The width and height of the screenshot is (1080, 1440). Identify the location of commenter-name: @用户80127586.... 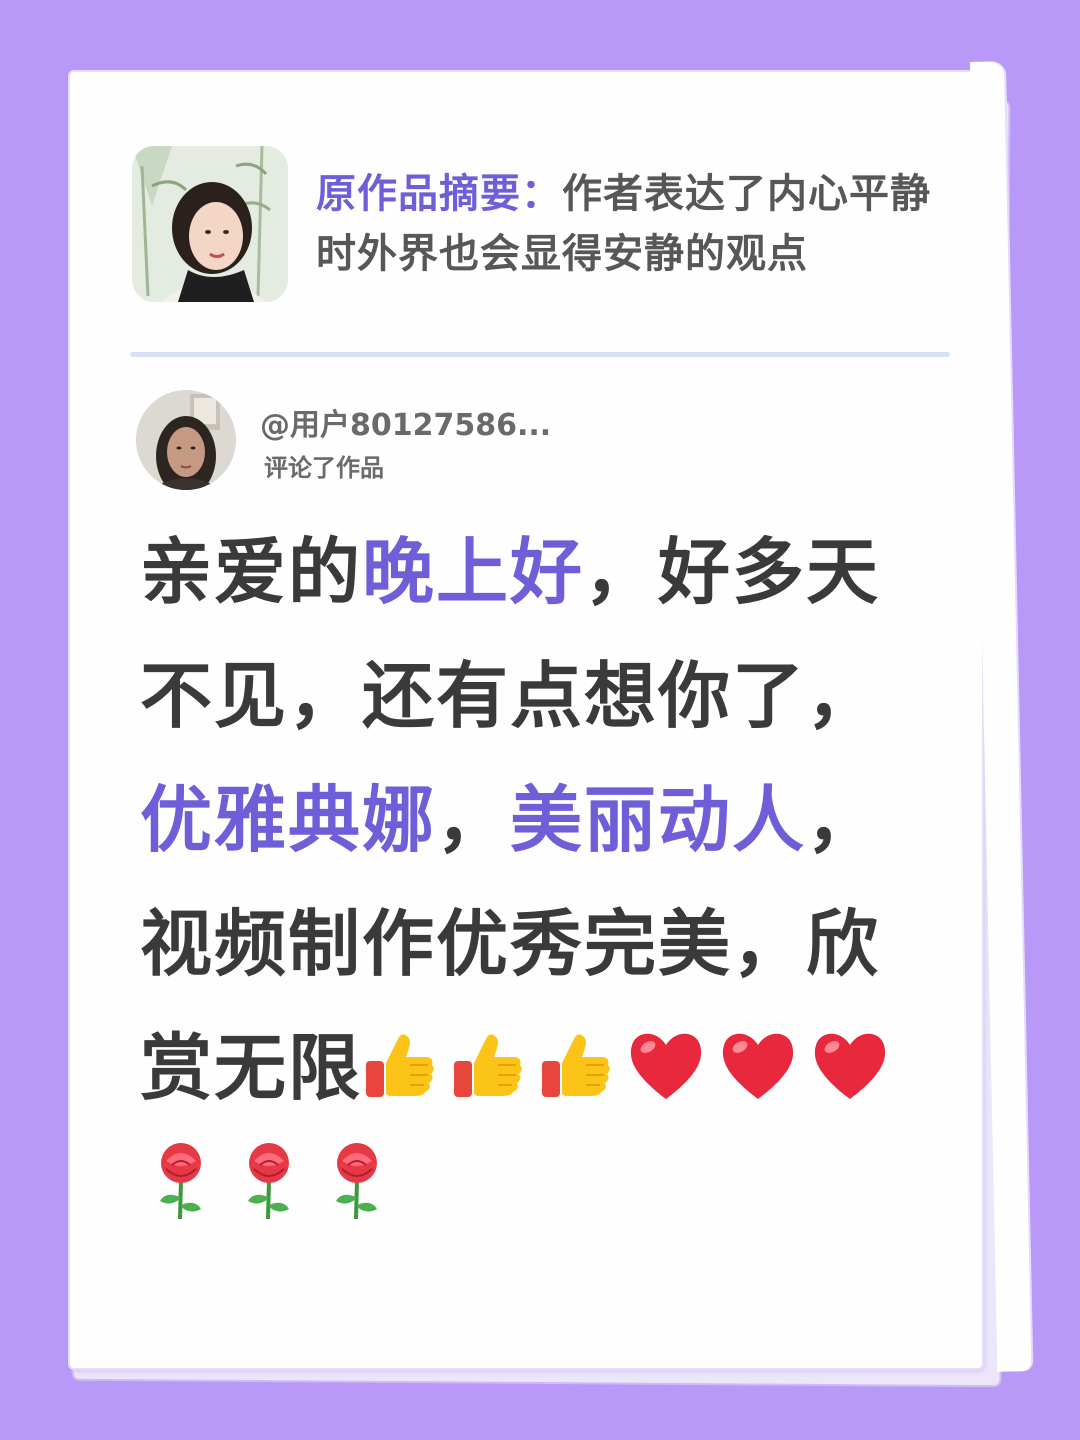
(405, 422).